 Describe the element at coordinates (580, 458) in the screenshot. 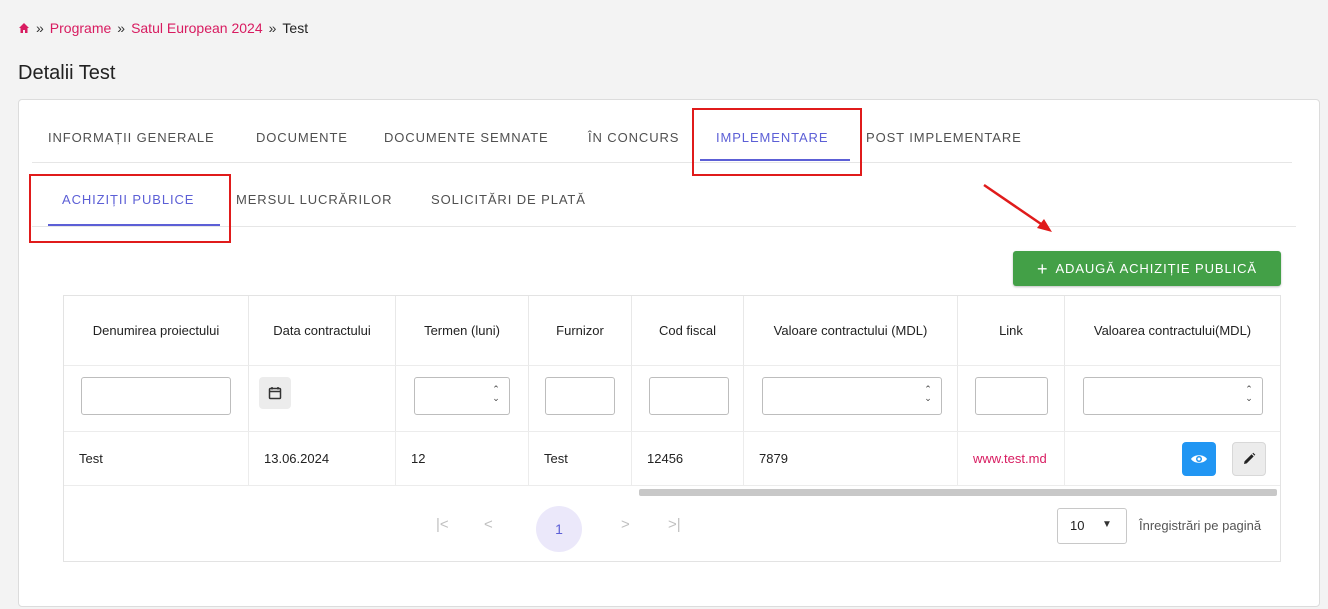

I see `cell-furnizor: Test` at that location.